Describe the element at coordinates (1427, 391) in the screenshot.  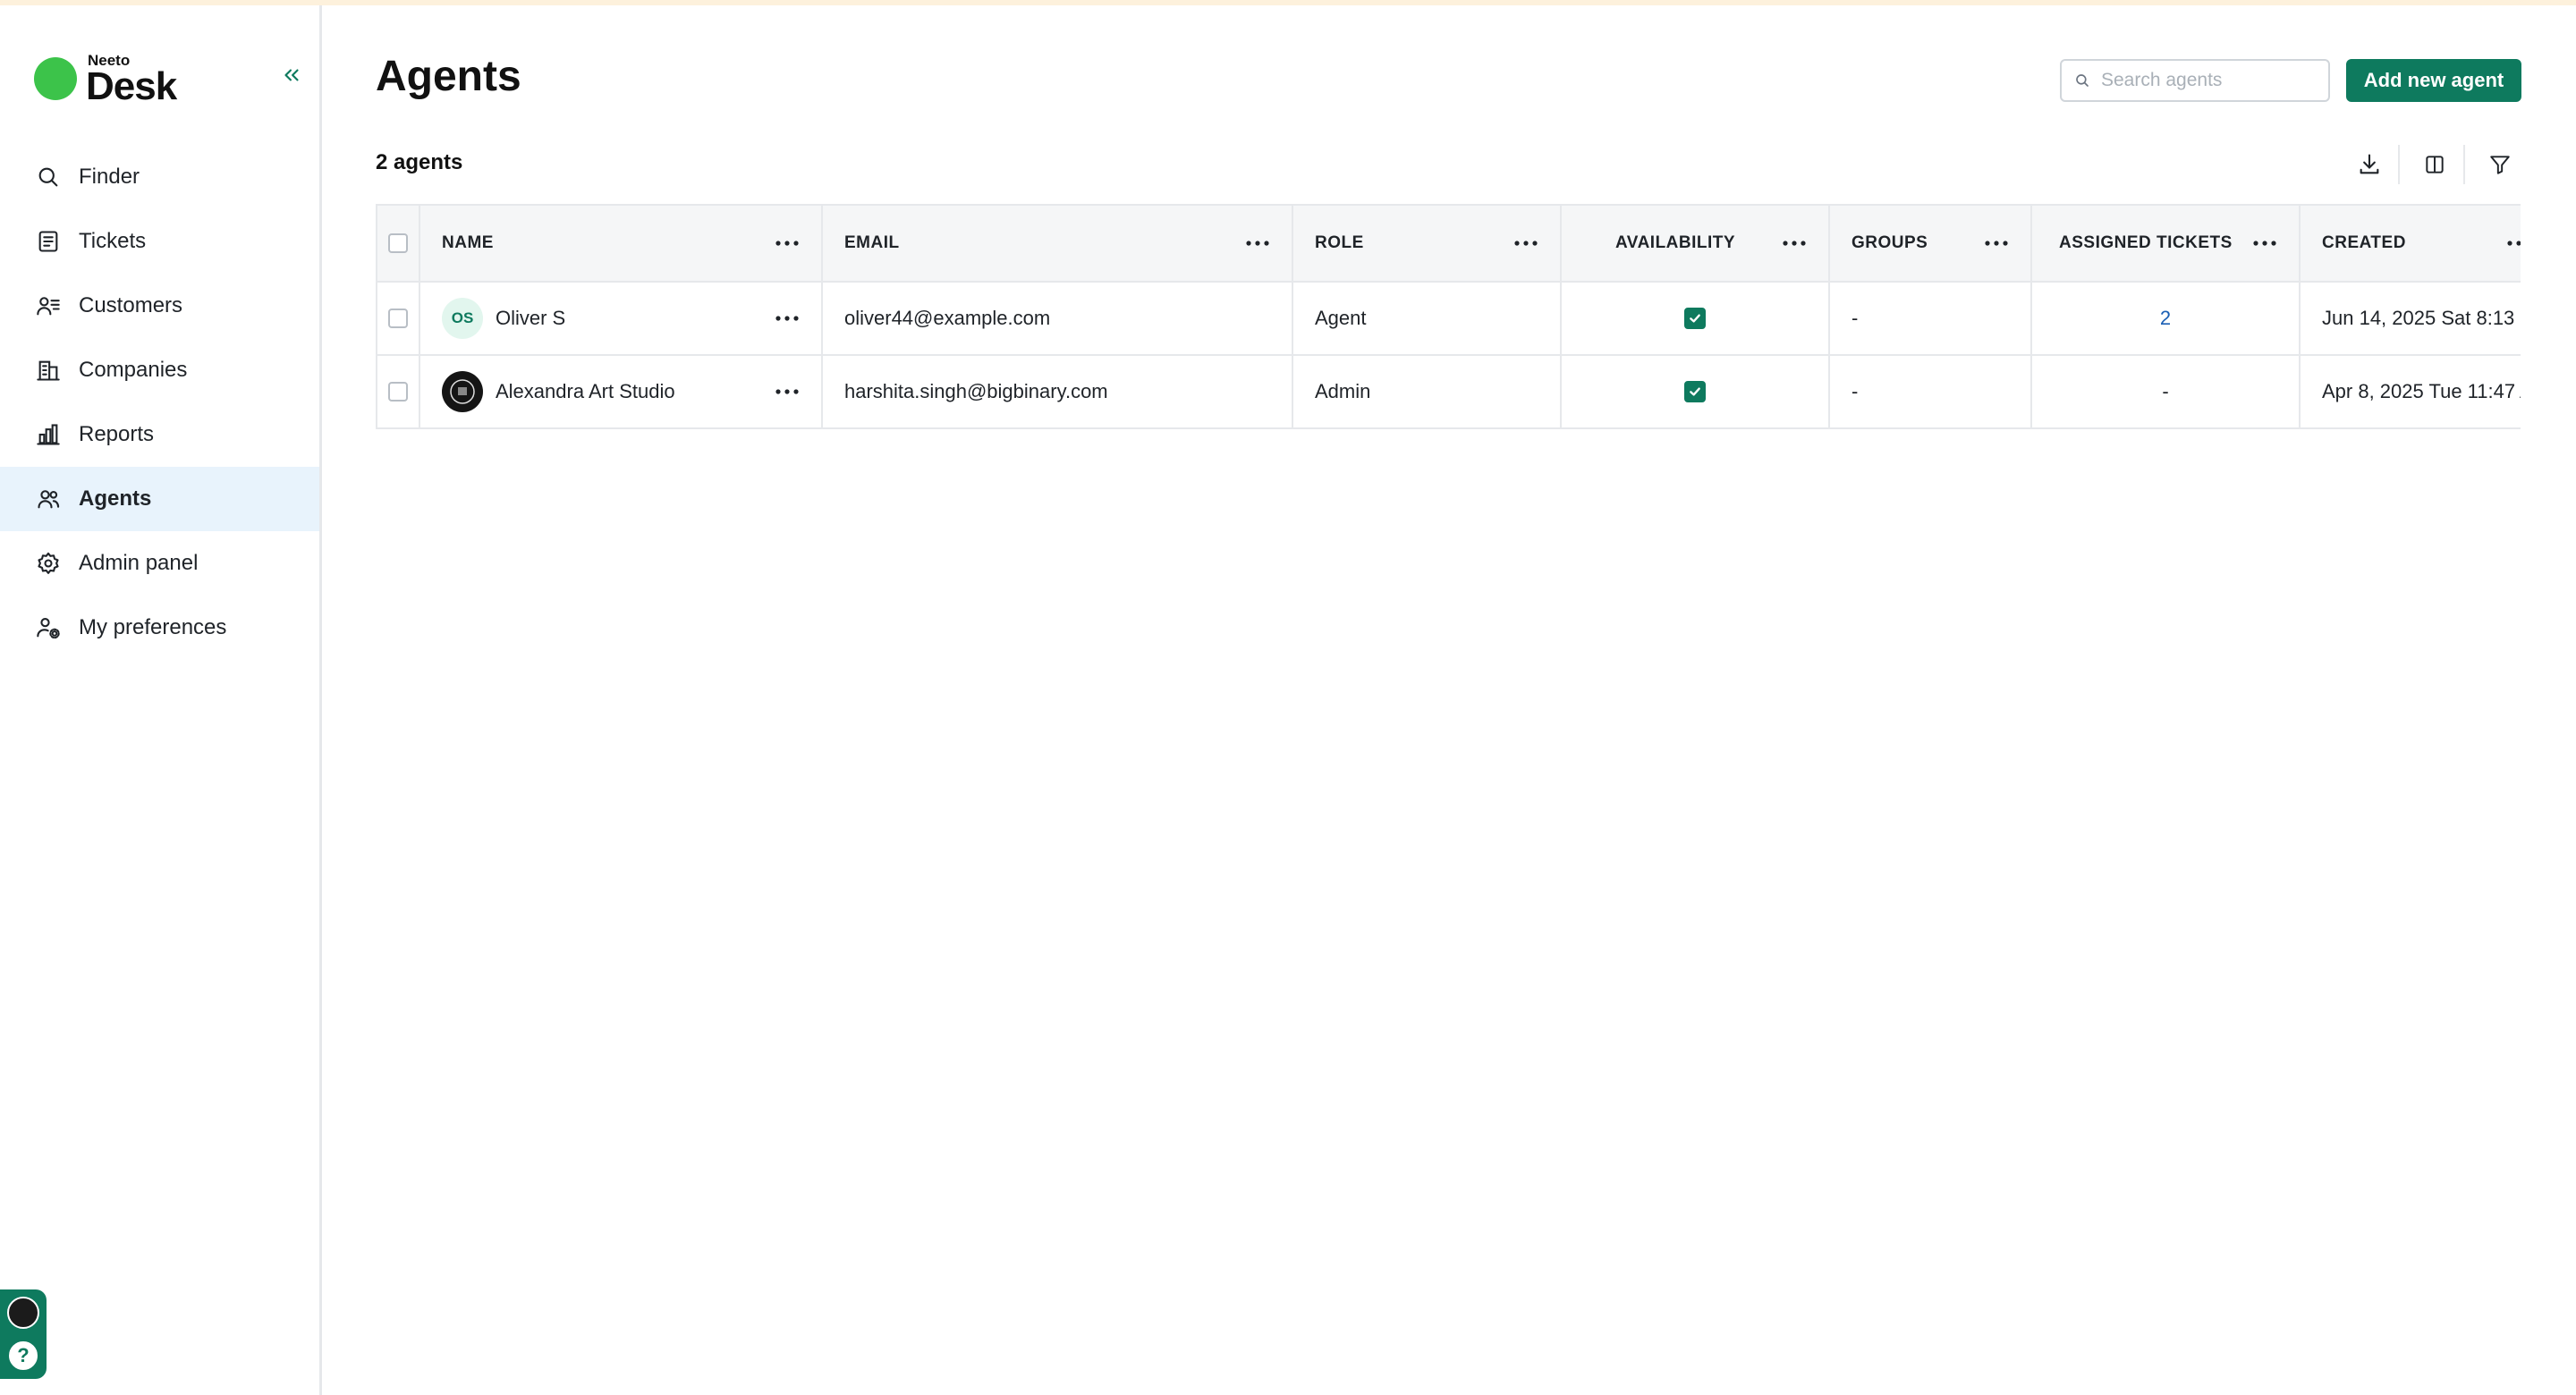
I see `cell-role: Admin` at that location.